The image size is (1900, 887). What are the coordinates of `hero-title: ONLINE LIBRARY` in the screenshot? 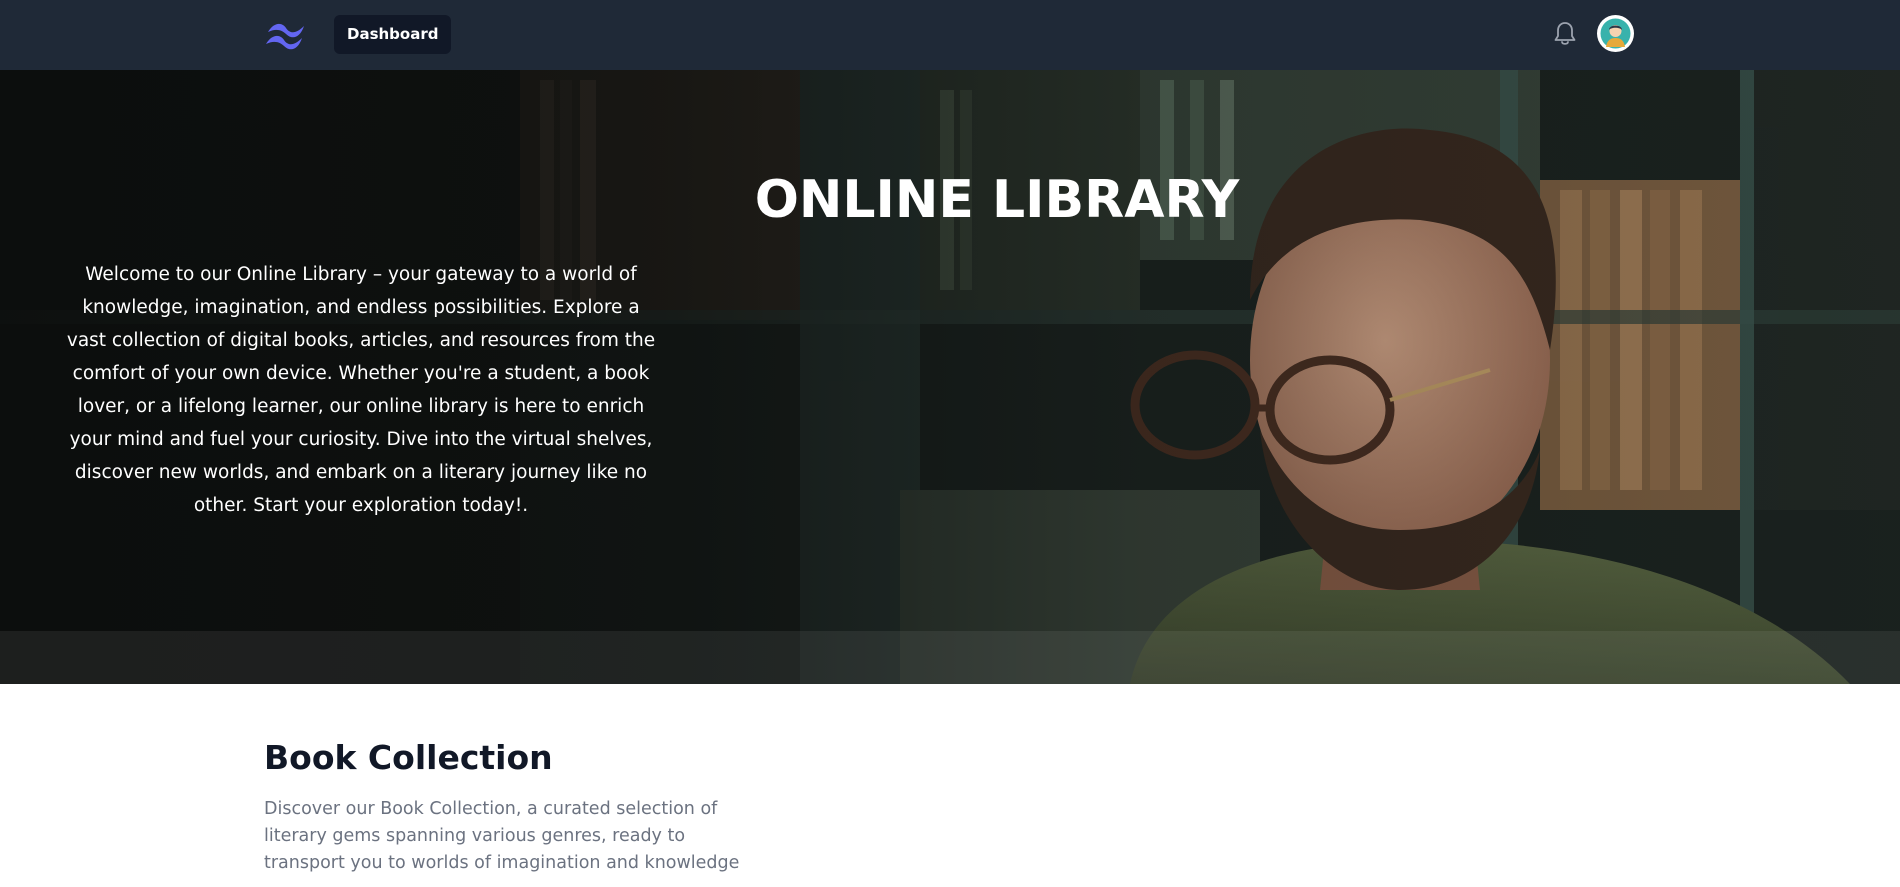 It's located at (997, 200).